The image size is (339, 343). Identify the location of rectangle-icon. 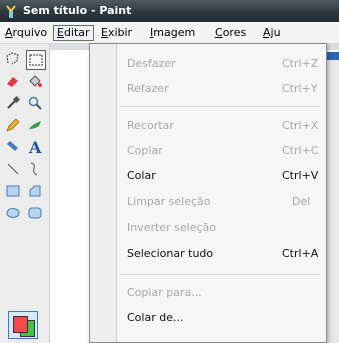
(13, 191).